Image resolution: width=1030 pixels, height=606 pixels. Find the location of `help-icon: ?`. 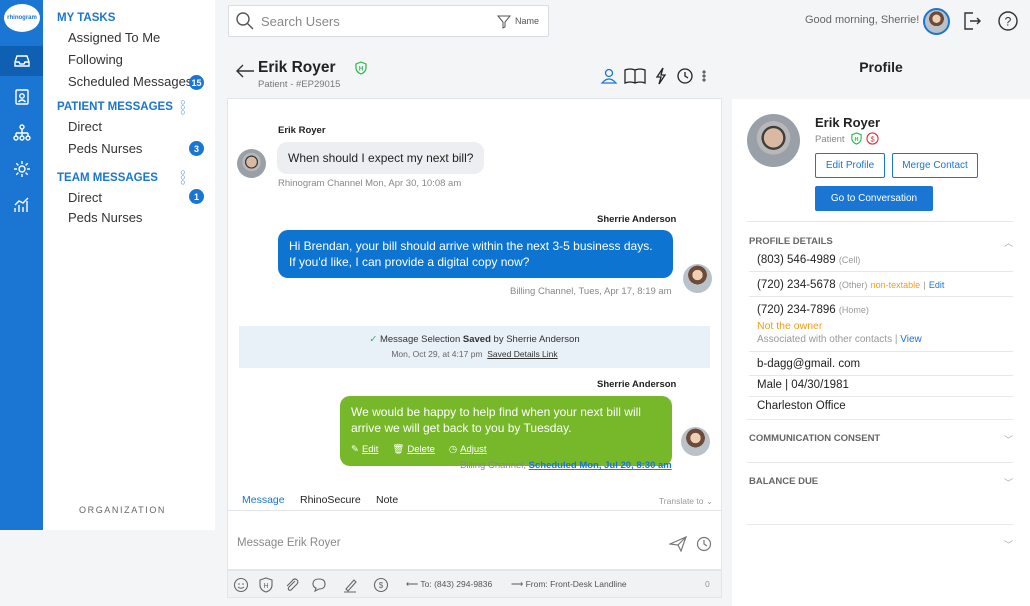

help-icon: ? is located at coordinates (1008, 21).